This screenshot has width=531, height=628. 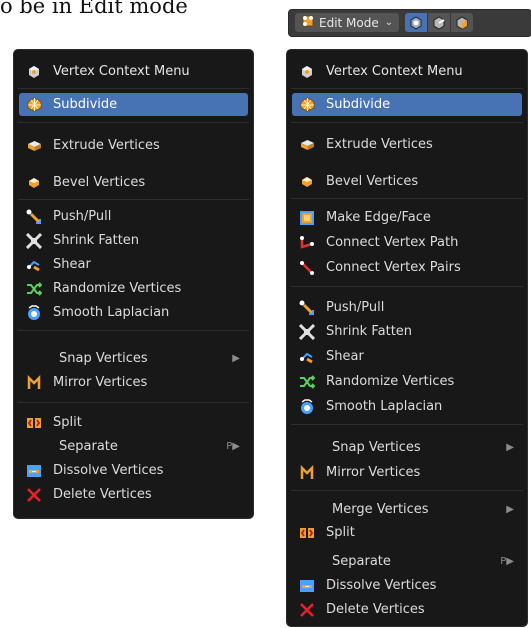 I want to click on vertex-select-button, so click(x=416, y=22).